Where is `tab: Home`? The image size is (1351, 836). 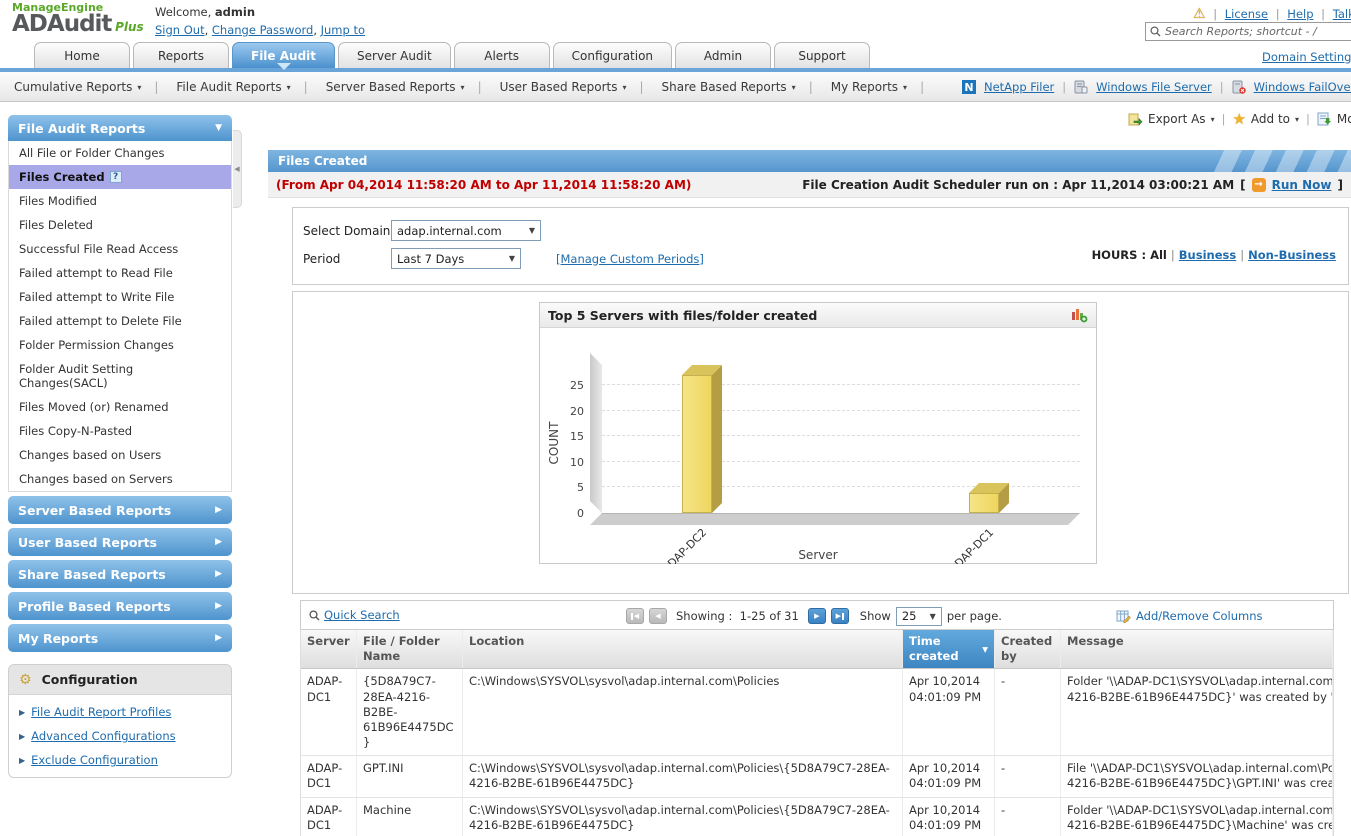 tab: Home is located at coordinates (82, 55).